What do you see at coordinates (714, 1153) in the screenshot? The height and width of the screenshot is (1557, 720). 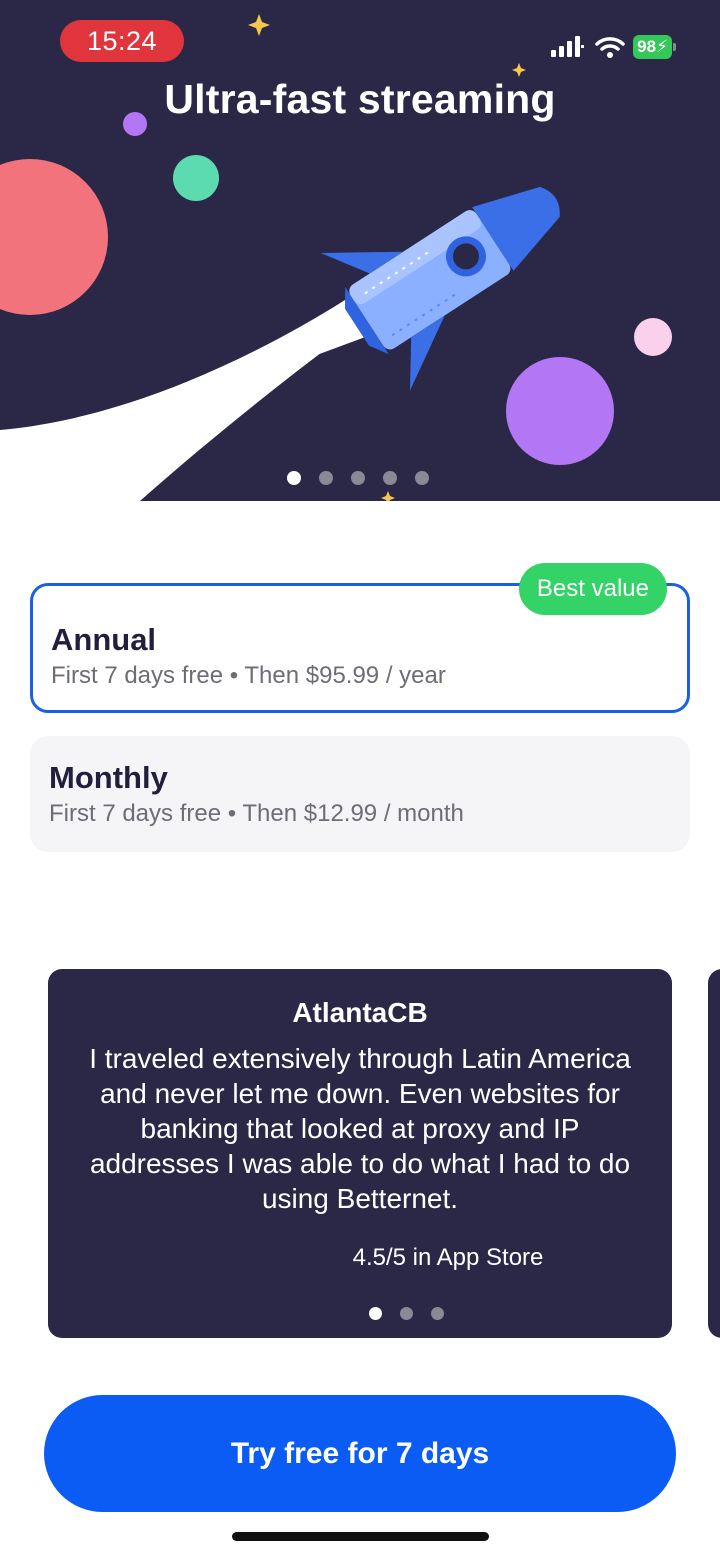 I see `next-review-card-peek` at bounding box center [714, 1153].